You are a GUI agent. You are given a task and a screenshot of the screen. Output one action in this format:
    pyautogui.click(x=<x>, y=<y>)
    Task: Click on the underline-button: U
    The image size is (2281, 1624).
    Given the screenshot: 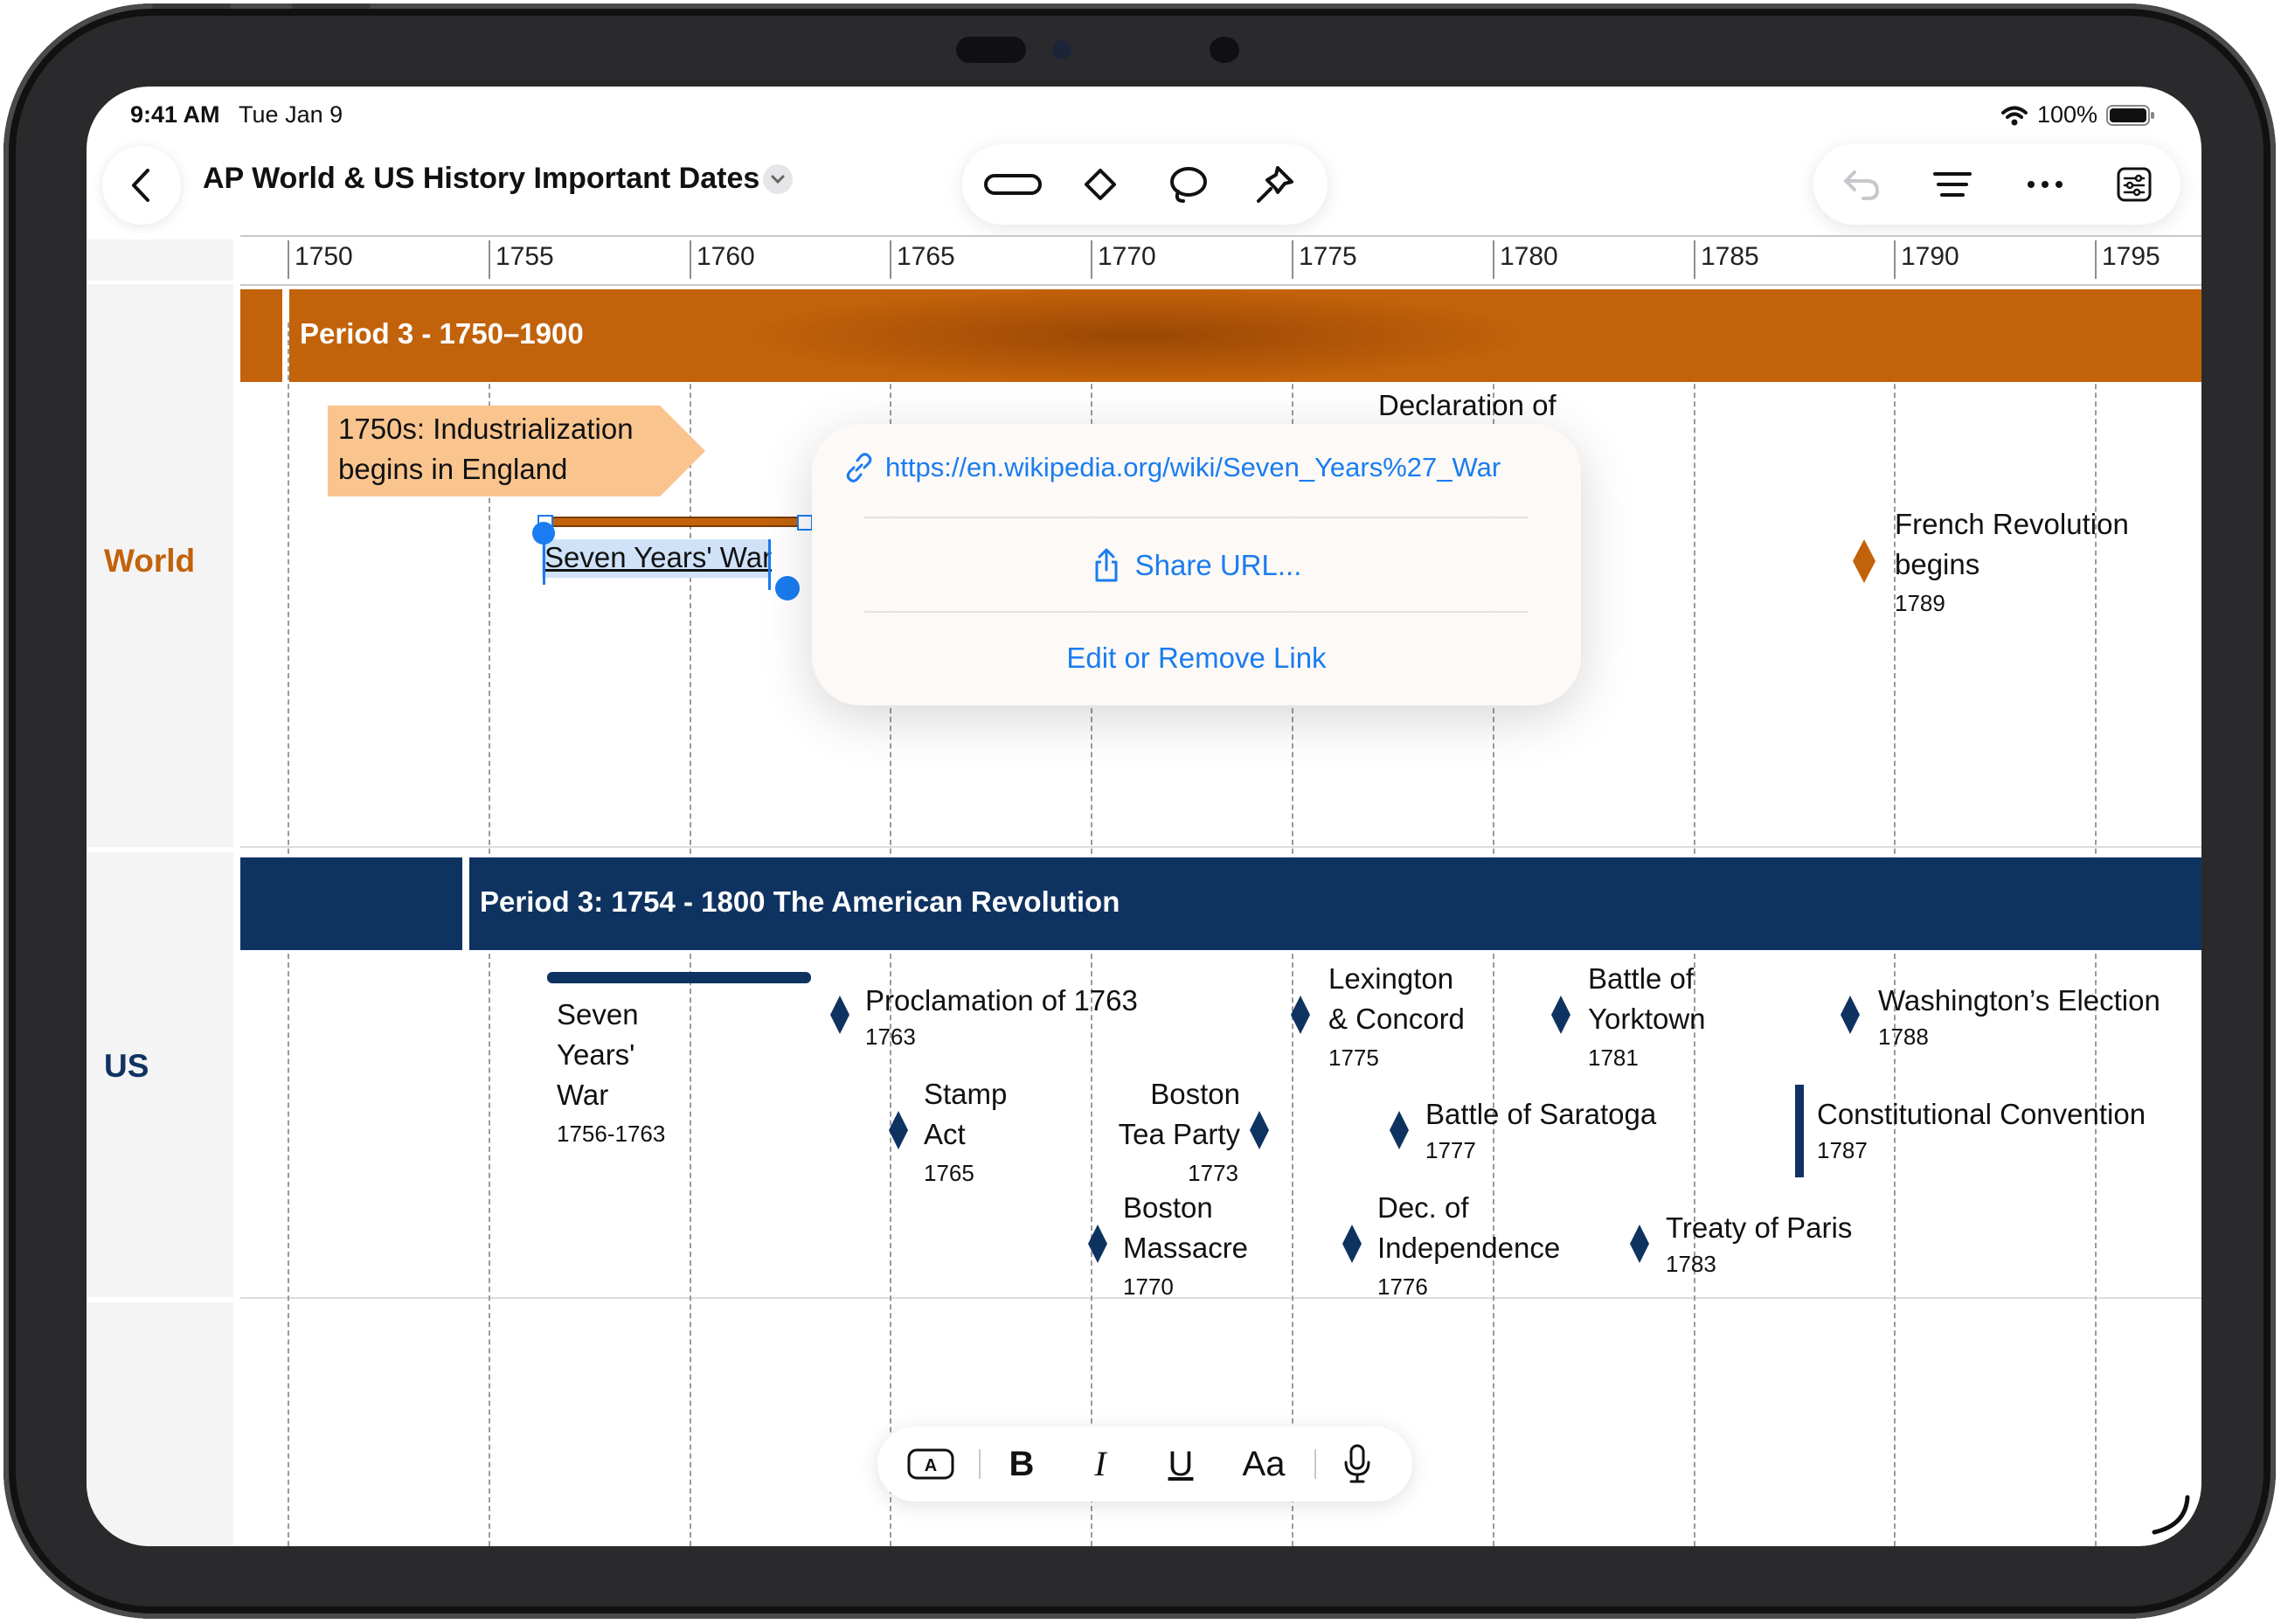 What is the action you would take?
    pyautogui.click(x=1181, y=1464)
    